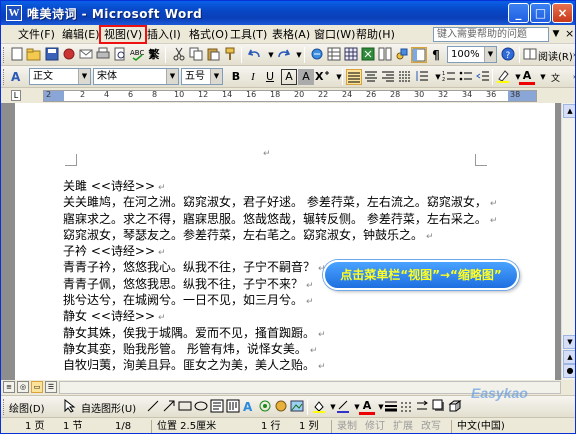  What do you see at coordinates (403, 426) in the screenshot?
I see `status-extend: 扩展` at bounding box center [403, 426].